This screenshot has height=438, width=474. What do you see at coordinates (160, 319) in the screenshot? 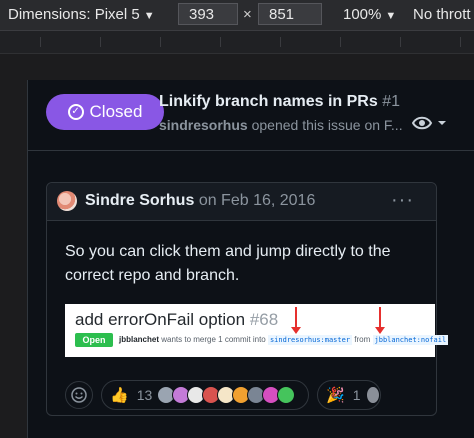
I see `embed-title-text: add errorOnFail option` at bounding box center [160, 319].